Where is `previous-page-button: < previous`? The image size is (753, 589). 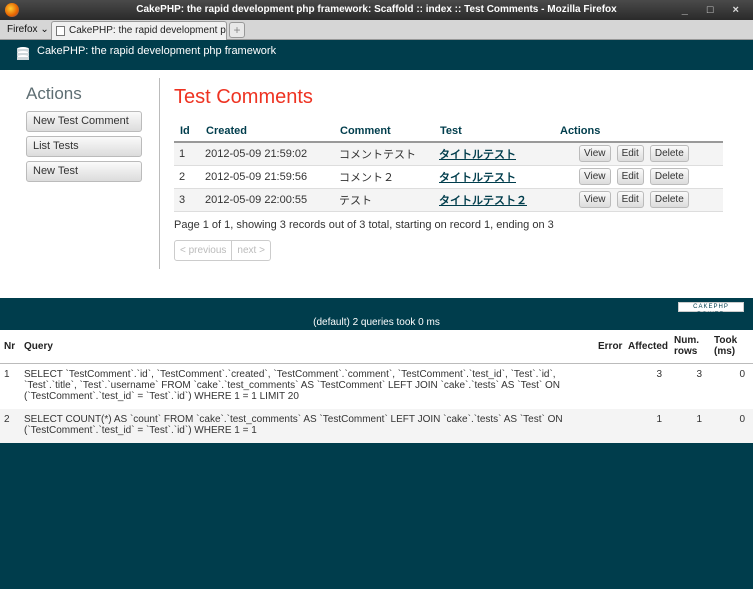 previous-page-button: < previous is located at coordinates (203, 250).